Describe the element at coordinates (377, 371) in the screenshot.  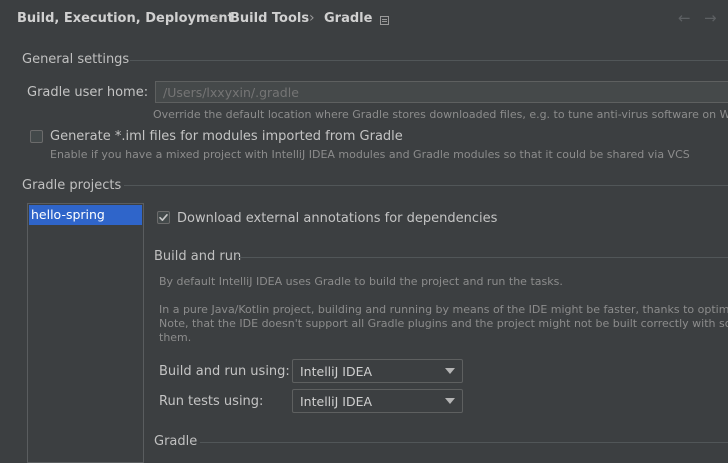
I see `build-run-using-dropdown: IntelliJ IDEA` at that location.